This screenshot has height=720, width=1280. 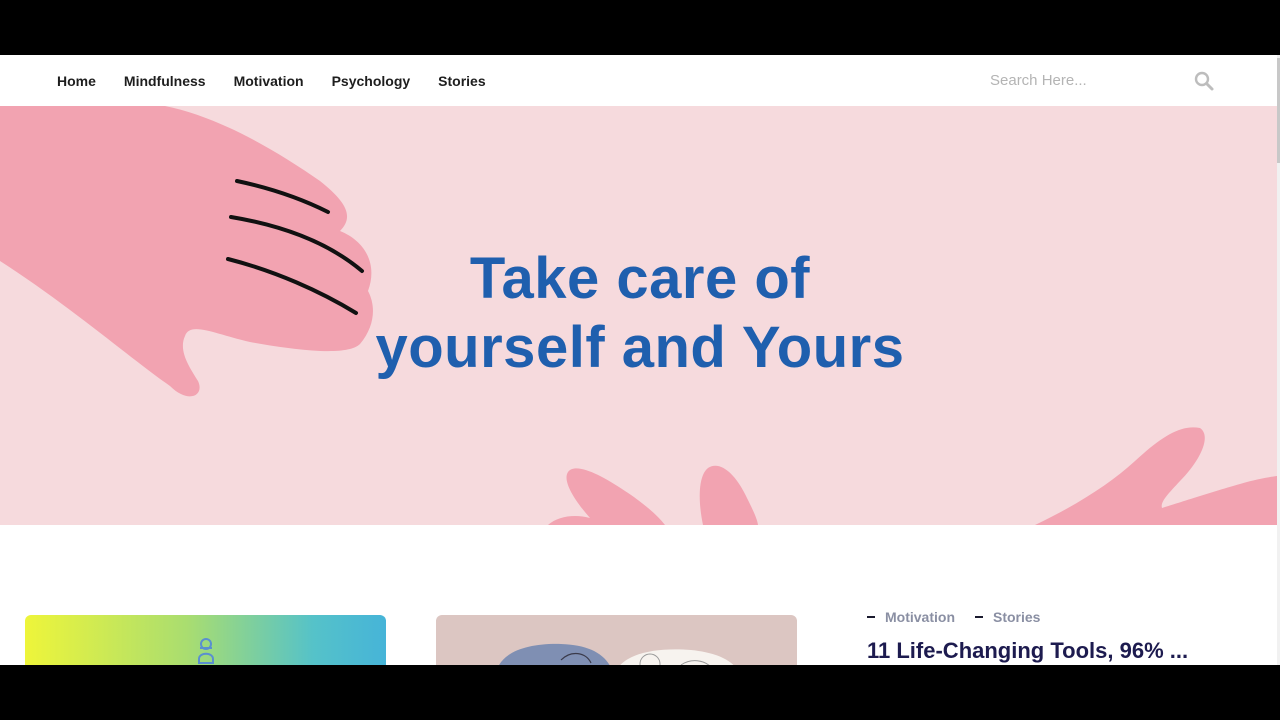 I want to click on search-input, so click(x=1090, y=80).